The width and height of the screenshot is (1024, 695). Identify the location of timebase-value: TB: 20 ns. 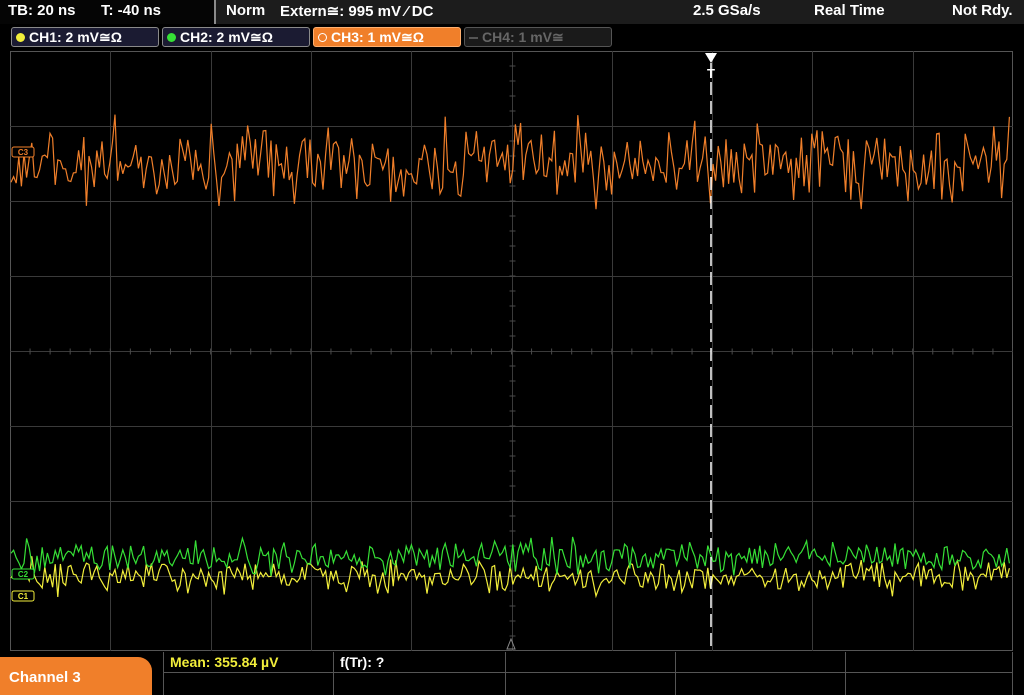
(42, 10).